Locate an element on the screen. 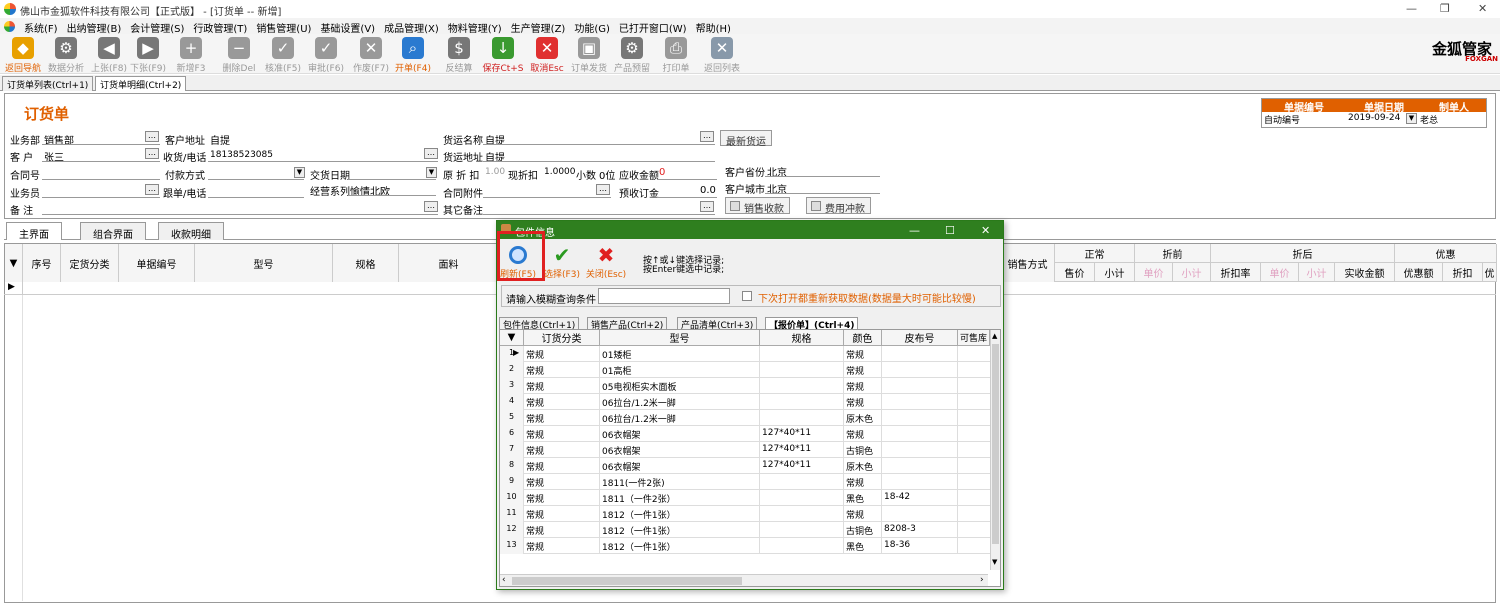 This screenshot has width=1500, height=606. col-after-subtotal: 小计 is located at coordinates (1317, 272).